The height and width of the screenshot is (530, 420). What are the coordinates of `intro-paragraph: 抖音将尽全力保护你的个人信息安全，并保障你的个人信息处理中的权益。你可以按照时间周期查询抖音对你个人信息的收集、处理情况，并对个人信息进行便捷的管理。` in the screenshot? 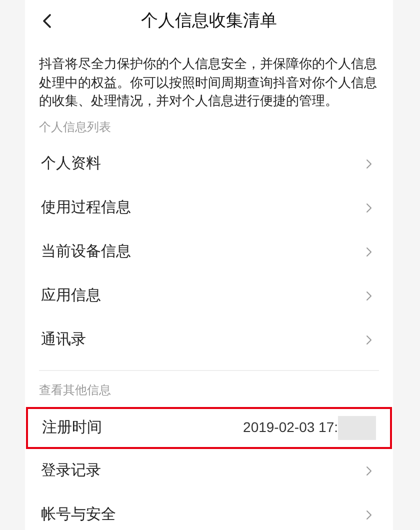 It's located at (208, 83).